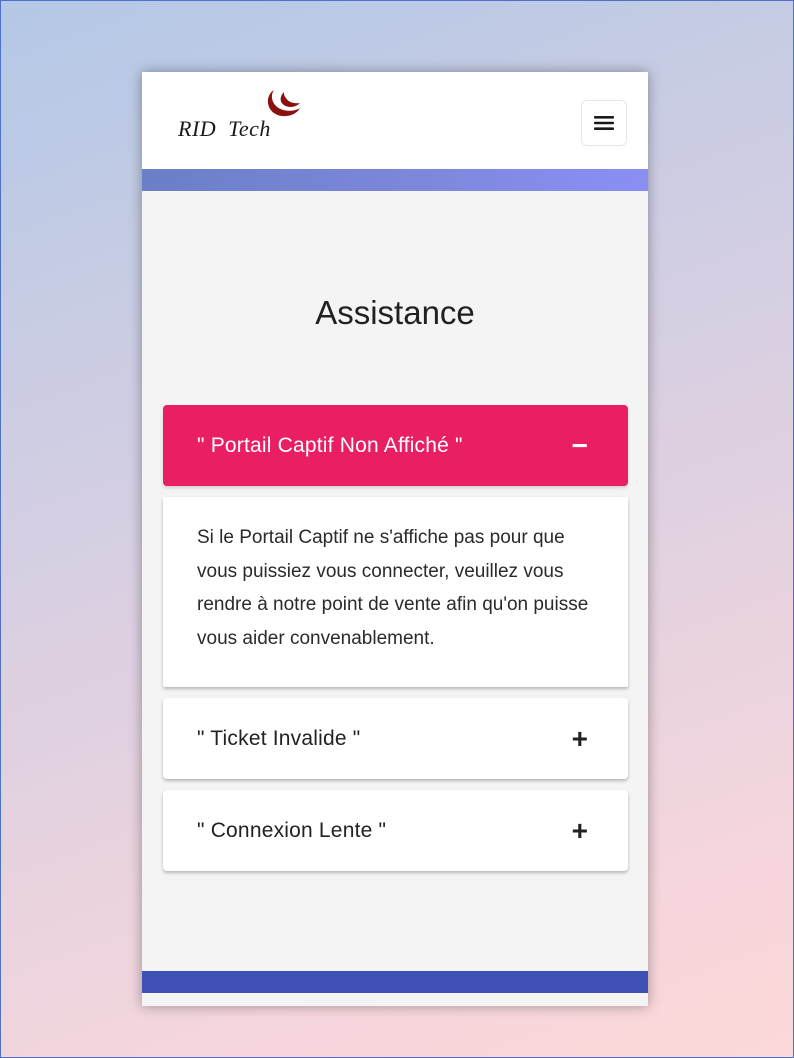 The width and height of the screenshot is (794, 1058). What do you see at coordinates (395, 180) in the screenshot?
I see `header-divider-strip` at bounding box center [395, 180].